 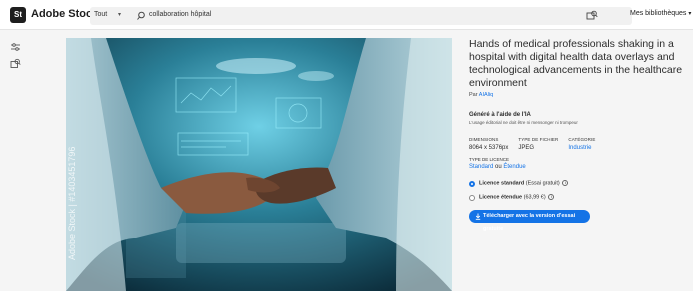 What do you see at coordinates (489, 159) in the screenshot?
I see `license-type-label: TYPE DE LICENCE` at bounding box center [489, 159].